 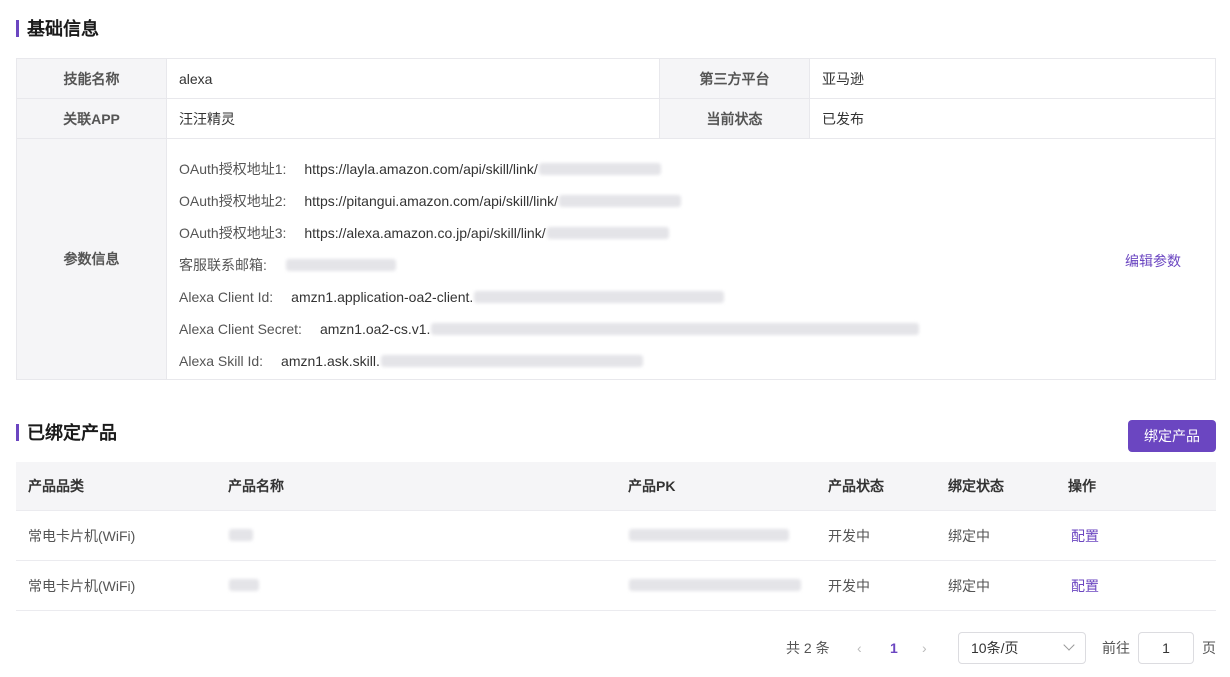 I want to click on col-header-bind-status: 绑定状态, so click(x=976, y=486).